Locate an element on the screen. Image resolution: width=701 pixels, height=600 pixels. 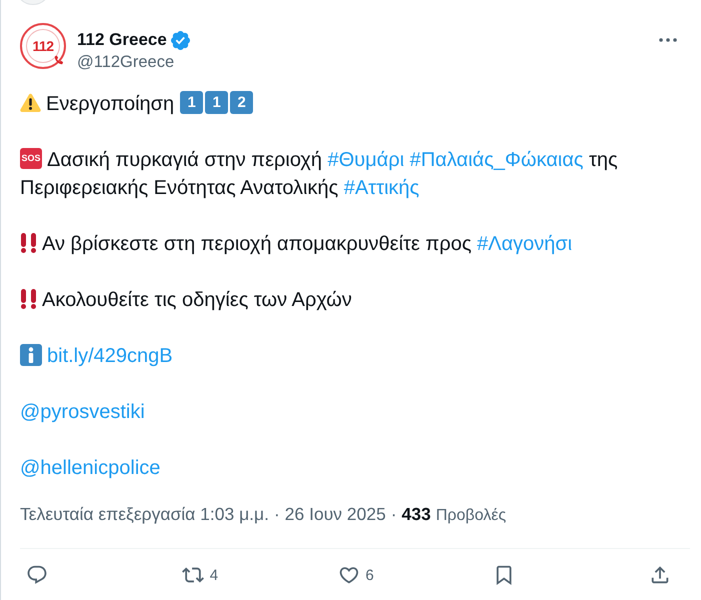
mention-link: @hellenicpolice is located at coordinates (90, 468).